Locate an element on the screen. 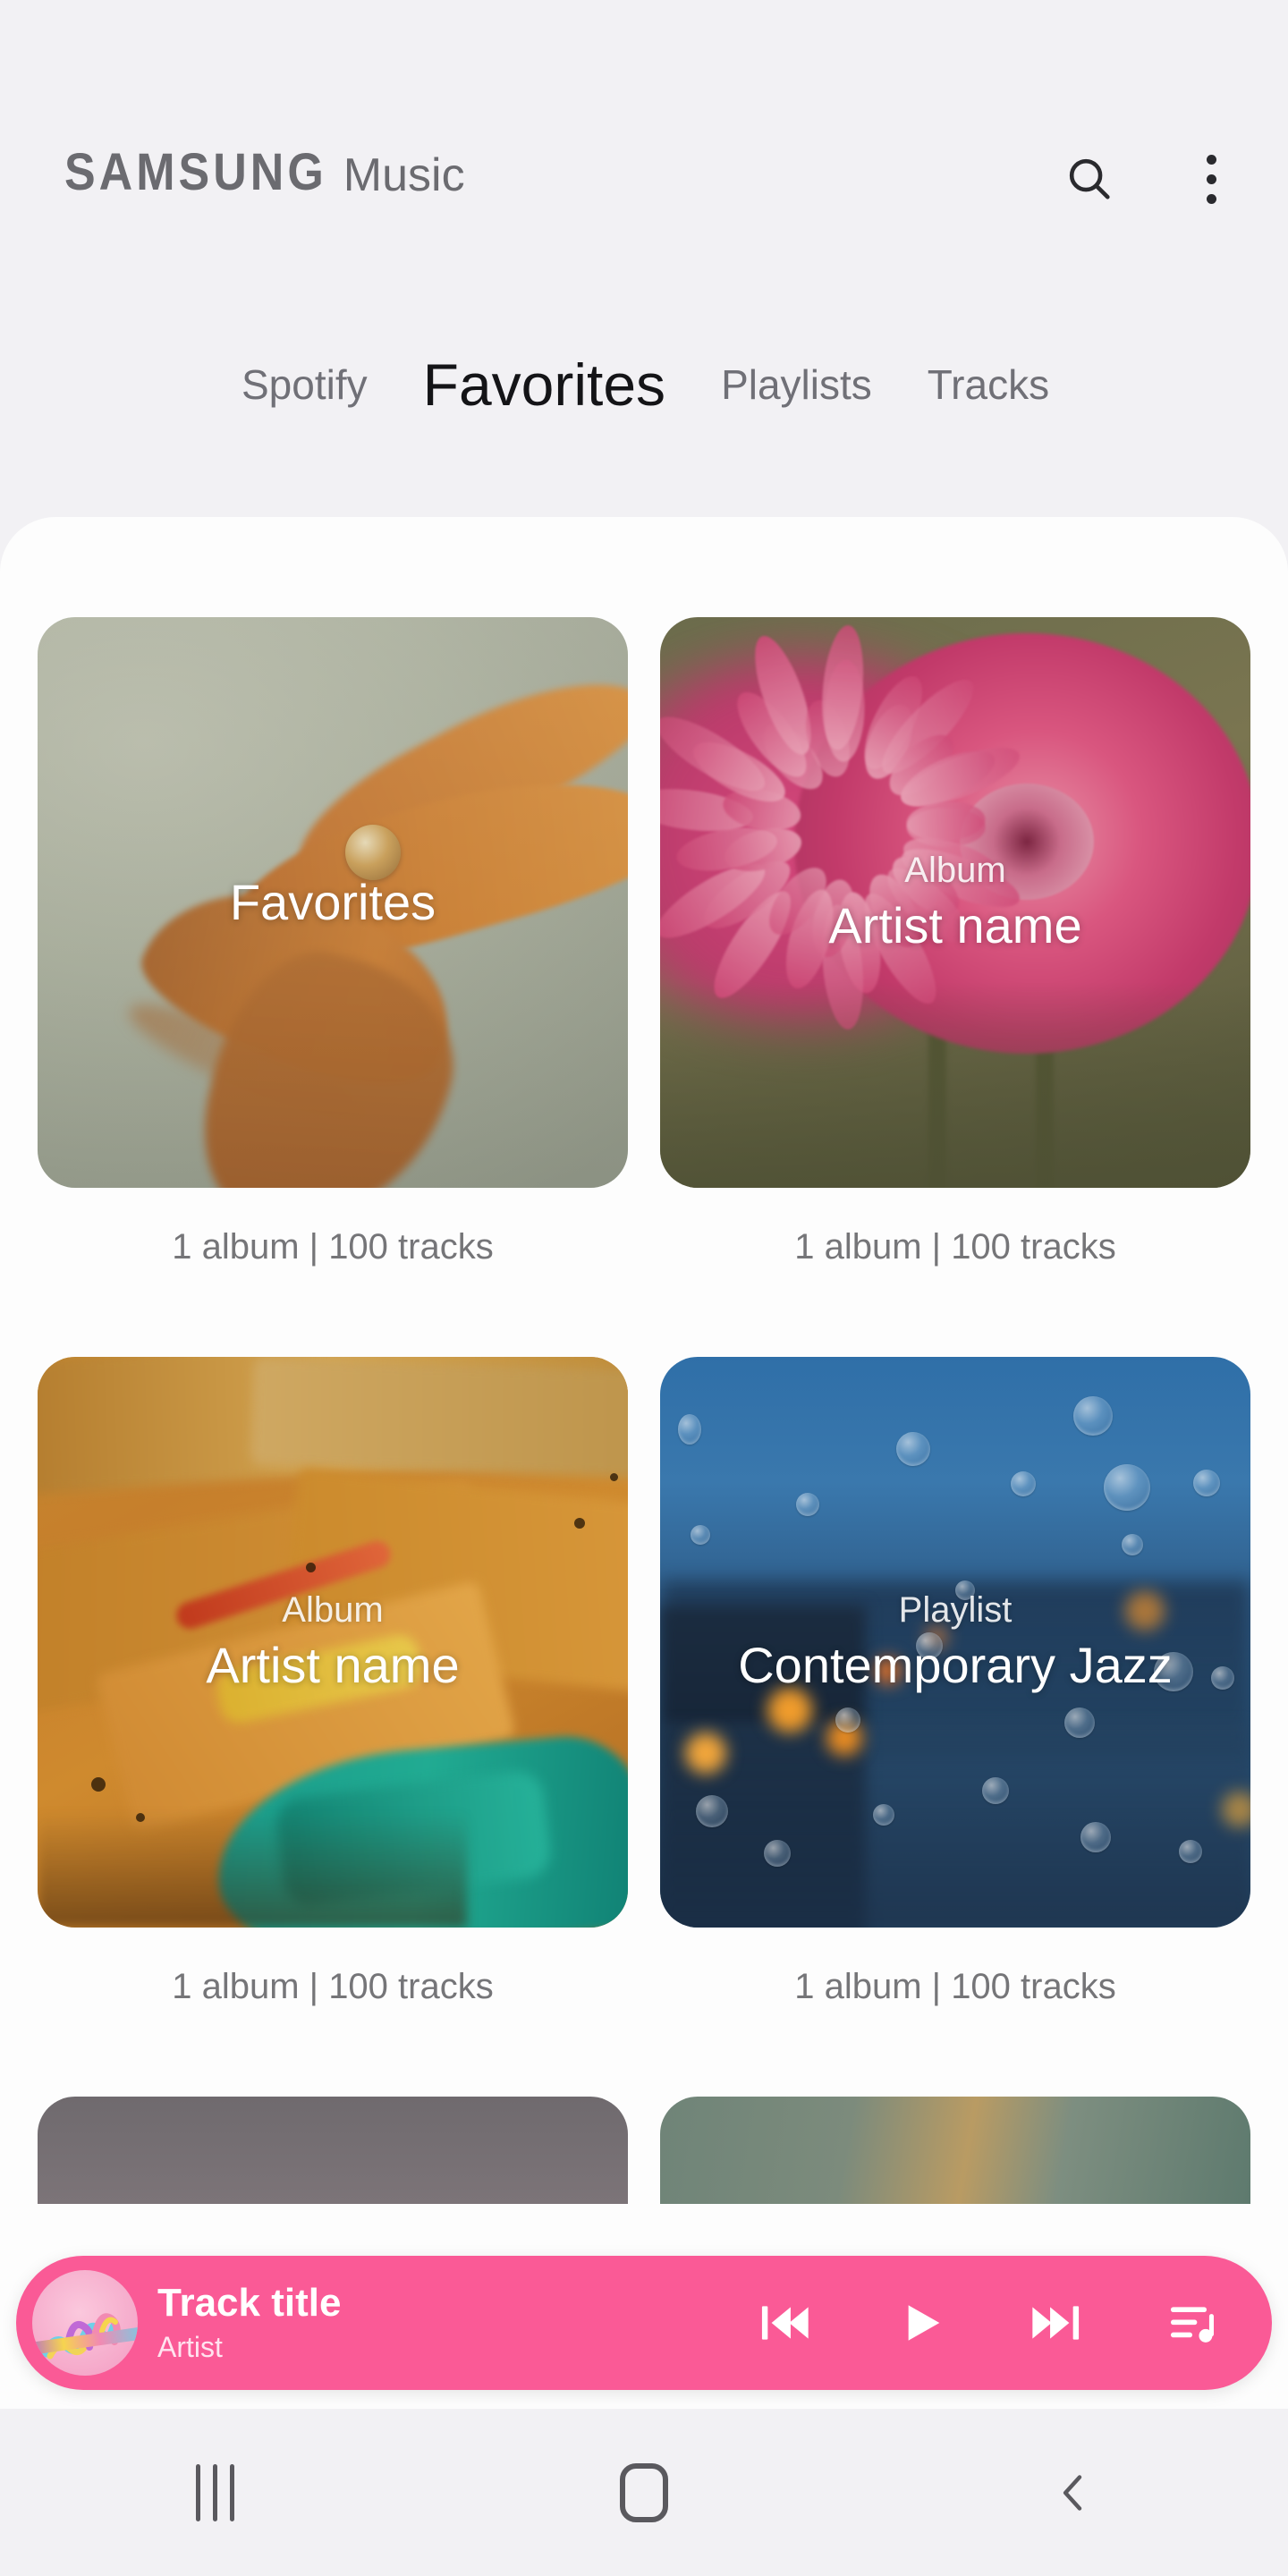 This screenshot has width=1288, height=2576. album-card-artist-name-2: Album Artist name is located at coordinates (333, 1642).